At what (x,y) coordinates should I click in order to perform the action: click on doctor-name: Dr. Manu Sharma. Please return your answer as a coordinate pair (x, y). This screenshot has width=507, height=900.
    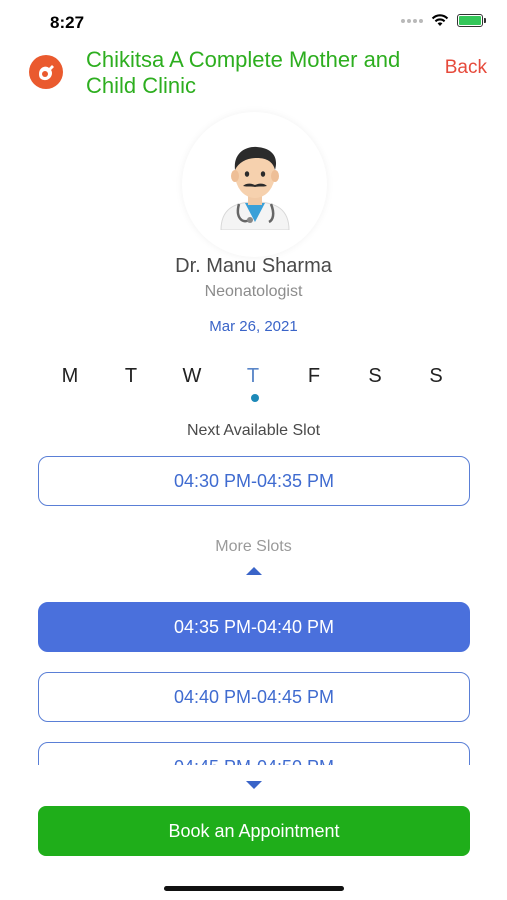
    Looking at the image, I should click on (253, 266).